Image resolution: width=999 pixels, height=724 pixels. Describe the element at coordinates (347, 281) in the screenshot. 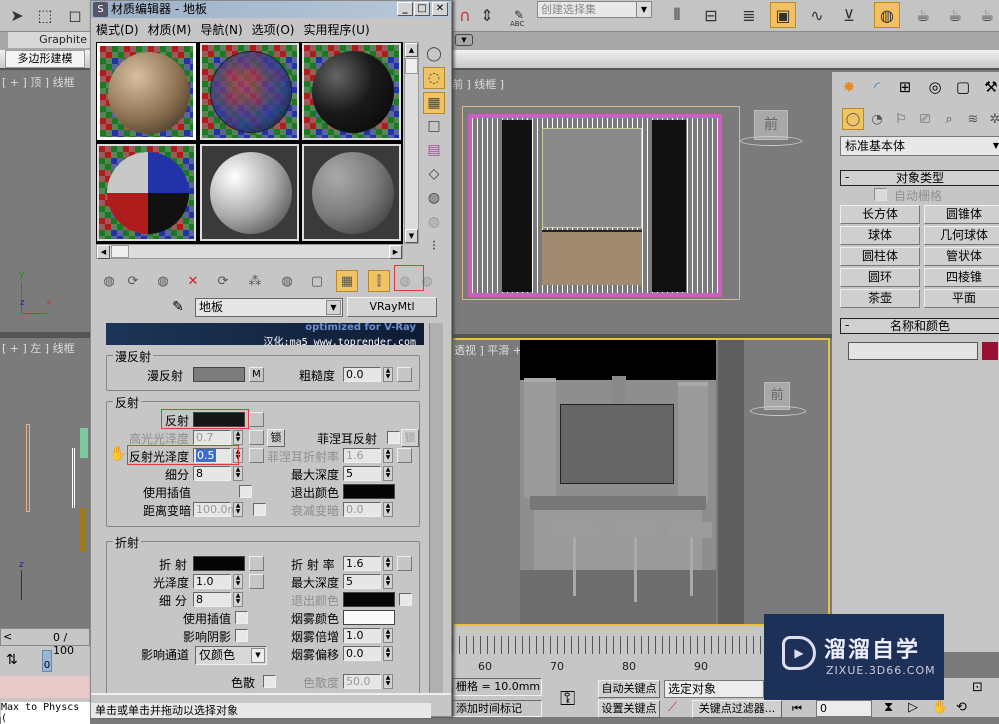

I see `show-map-in-viewport-icon: ▦` at that location.